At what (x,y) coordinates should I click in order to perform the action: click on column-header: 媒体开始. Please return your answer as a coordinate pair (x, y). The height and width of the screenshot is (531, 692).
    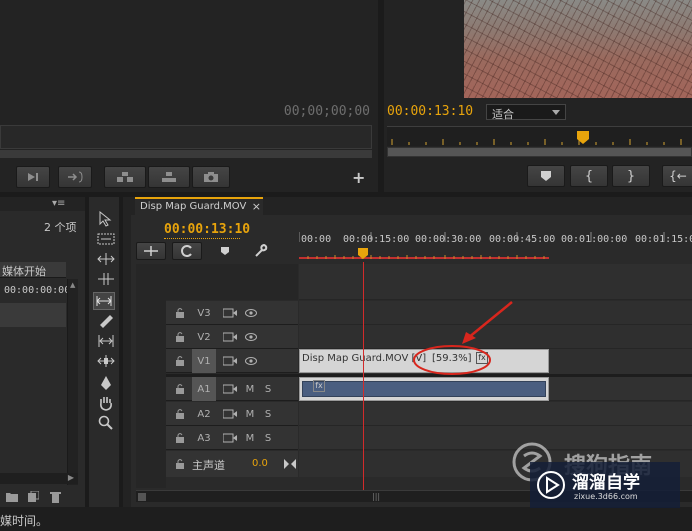
    Looking at the image, I should click on (33, 270).